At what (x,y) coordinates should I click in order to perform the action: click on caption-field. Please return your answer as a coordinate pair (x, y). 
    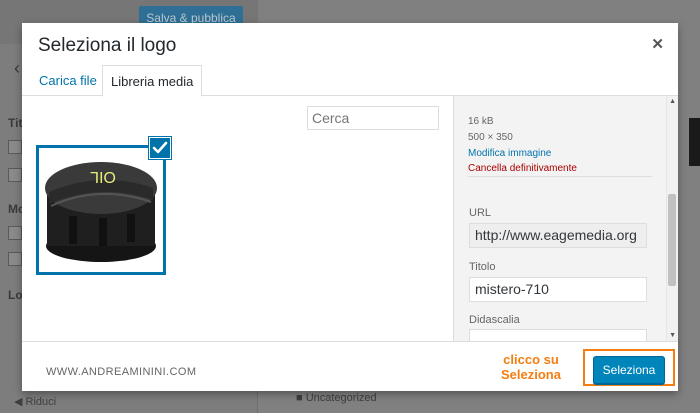
    Looking at the image, I should click on (558, 335).